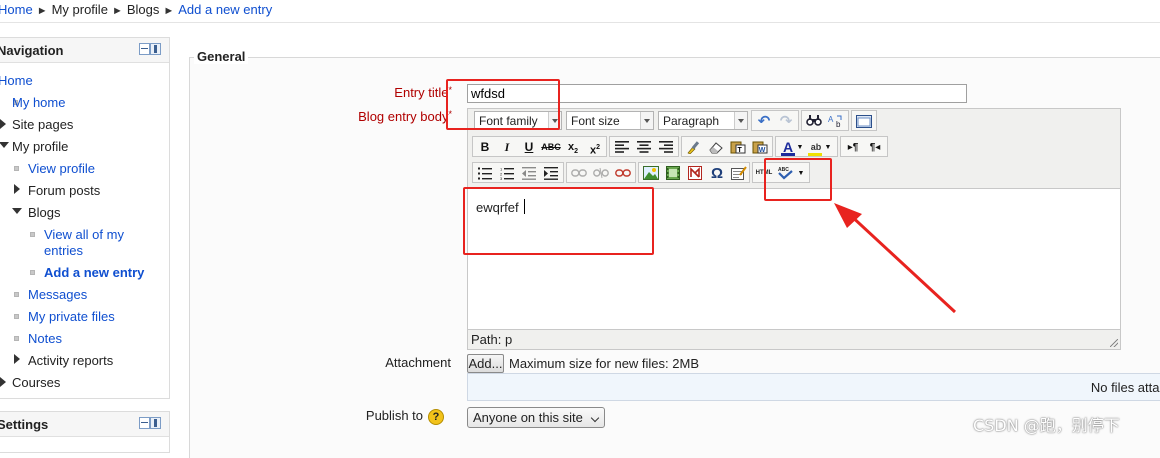 Image resolution: width=1160 pixels, height=458 pixels. I want to click on nav-messages: Messages, so click(57, 295).